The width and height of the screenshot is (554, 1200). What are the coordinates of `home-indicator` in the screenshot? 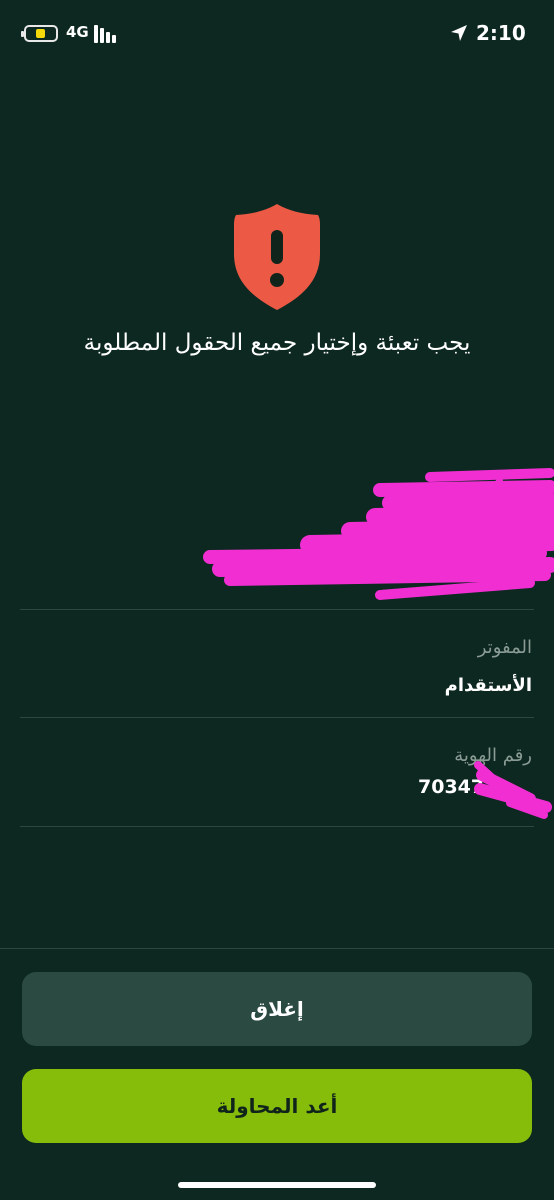 It's located at (277, 1185).